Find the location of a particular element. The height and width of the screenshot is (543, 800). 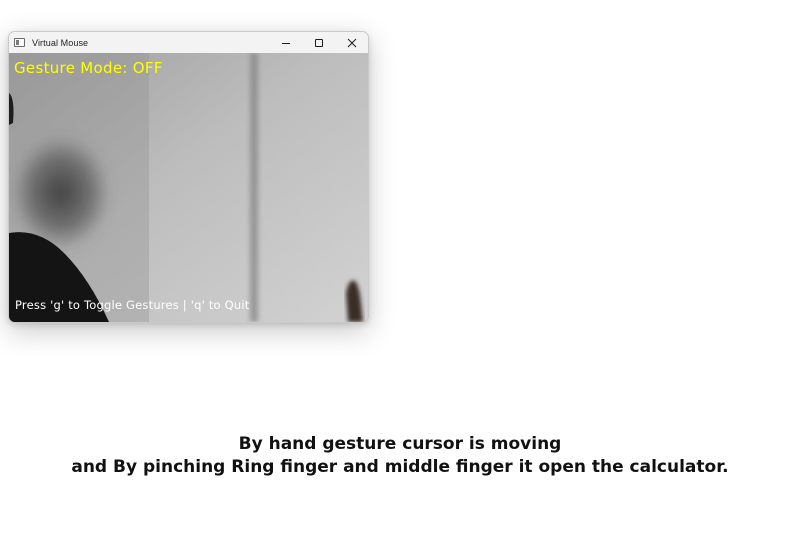

title-bar: Virtual Mouse is located at coordinates (188, 42).